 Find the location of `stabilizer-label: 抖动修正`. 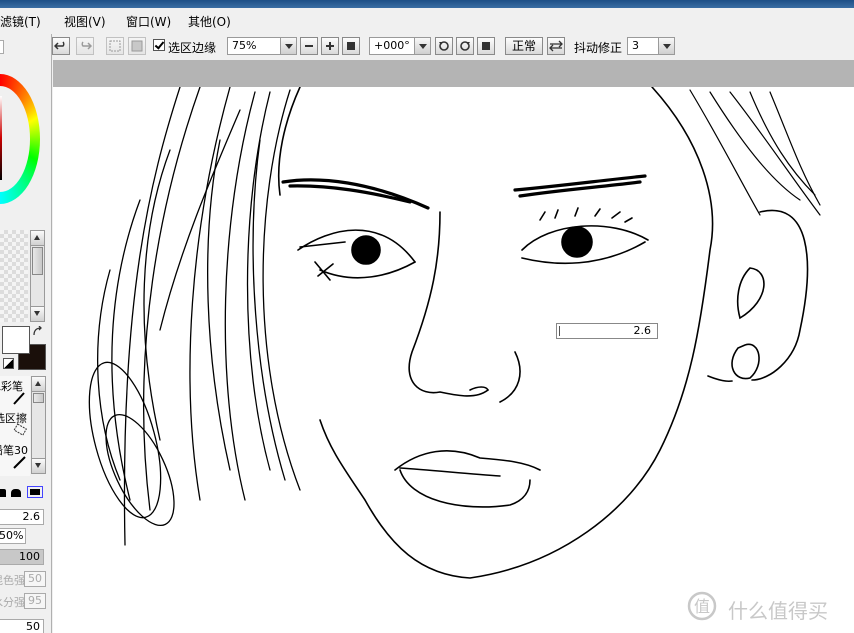

stabilizer-label: 抖动修正 is located at coordinates (598, 48).